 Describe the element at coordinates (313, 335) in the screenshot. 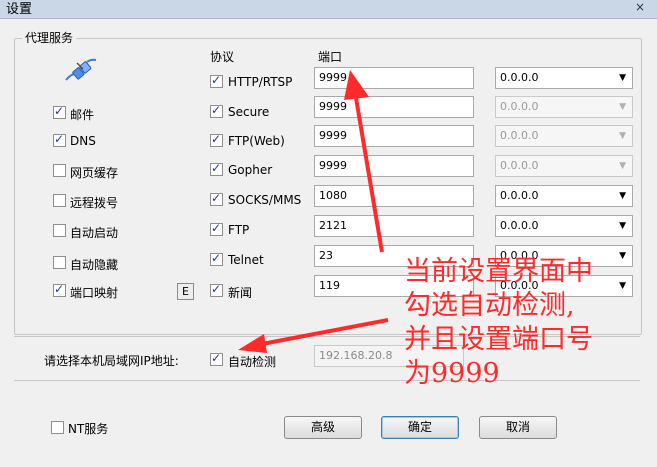

I see `arrow-to-auto-detect` at that location.